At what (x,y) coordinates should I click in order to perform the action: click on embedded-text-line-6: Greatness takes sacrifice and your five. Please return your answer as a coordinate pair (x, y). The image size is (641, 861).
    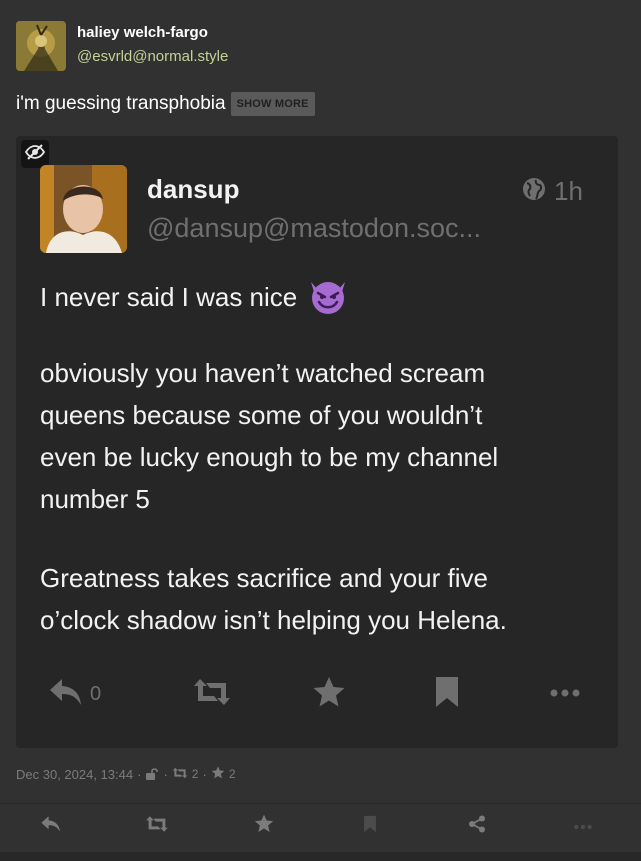
    Looking at the image, I should click on (264, 578).